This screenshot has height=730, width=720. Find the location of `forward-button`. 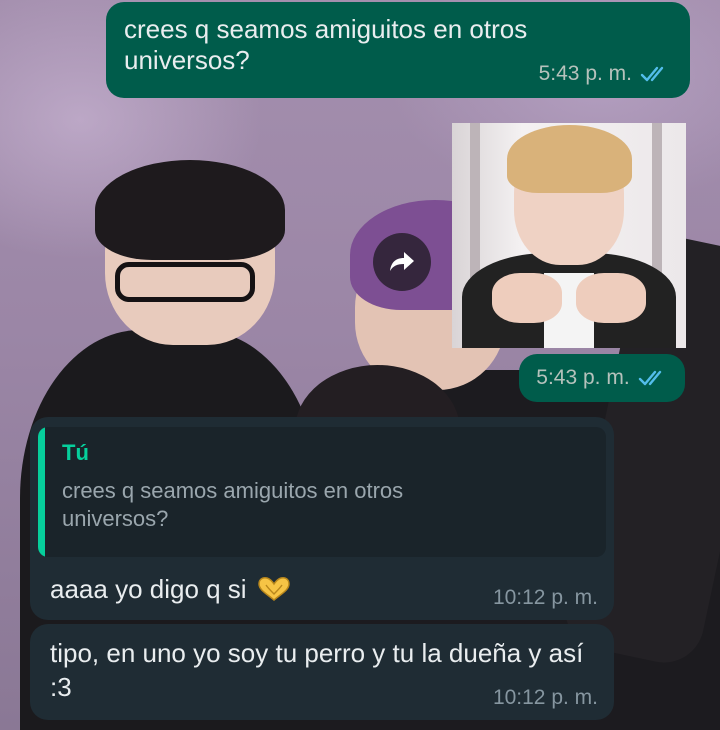

forward-button is located at coordinates (402, 262).